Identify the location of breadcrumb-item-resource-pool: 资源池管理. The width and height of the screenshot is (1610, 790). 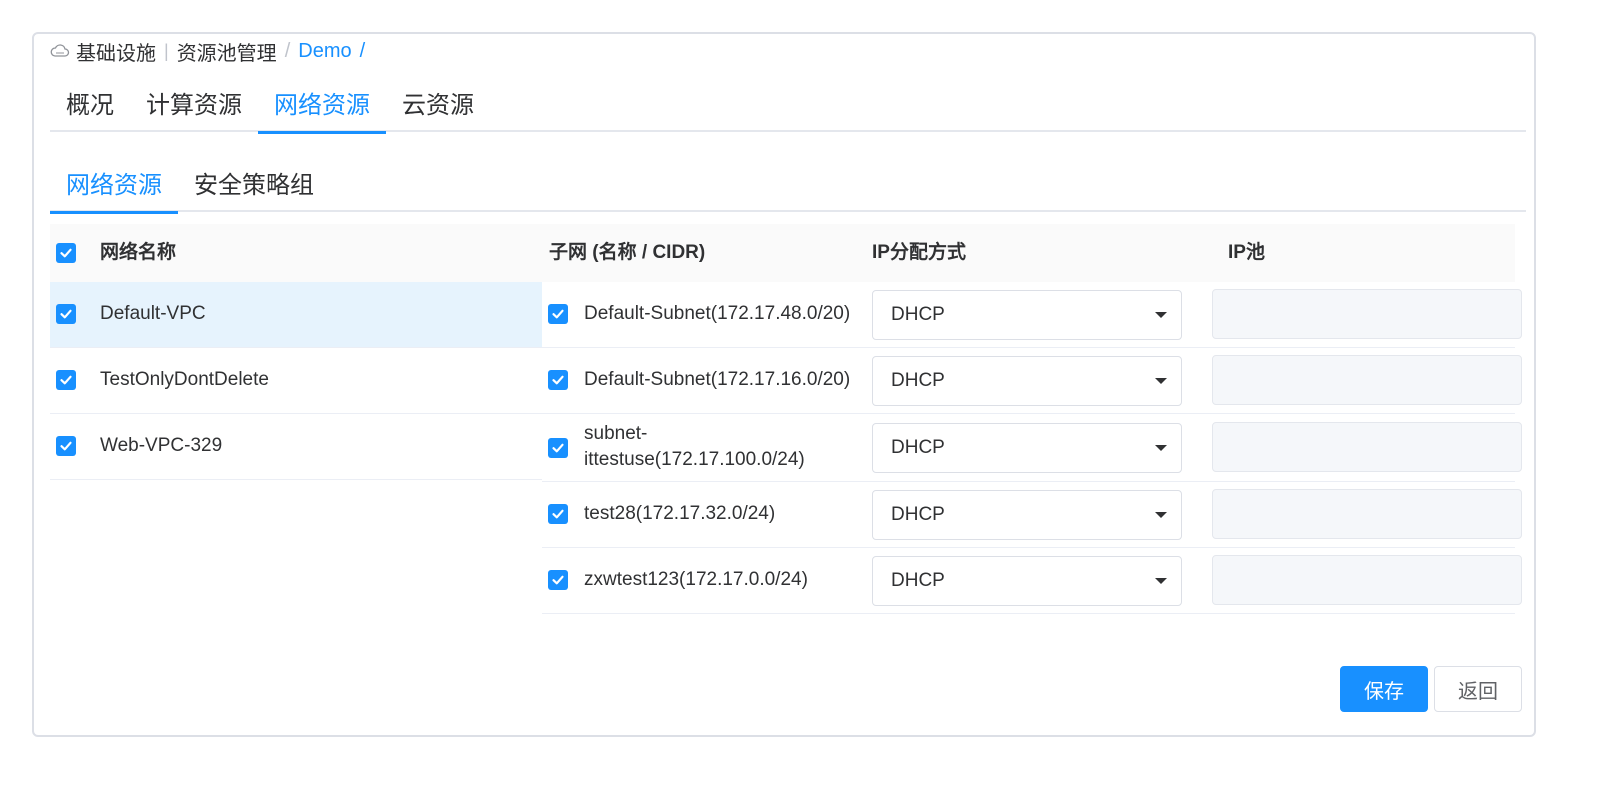
(227, 51).